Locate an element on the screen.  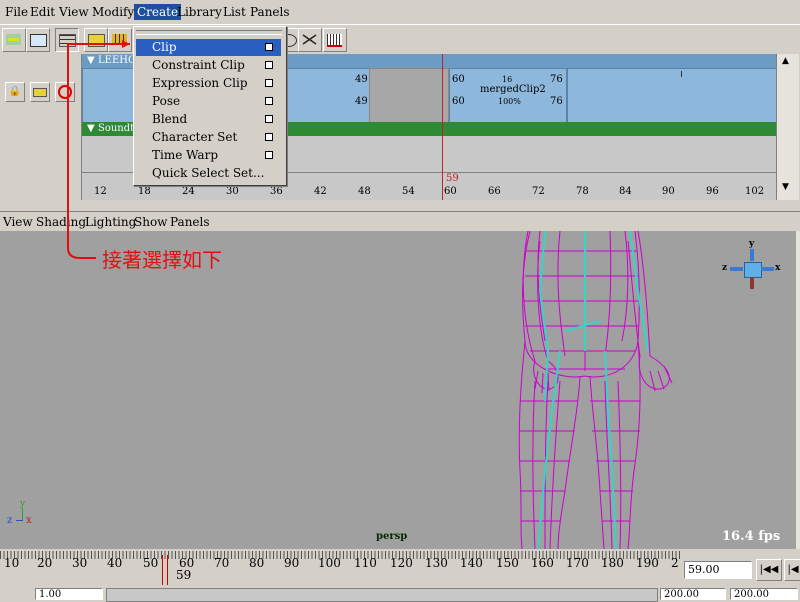
timeslider-tick: 50 is located at coordinates (151, 563).